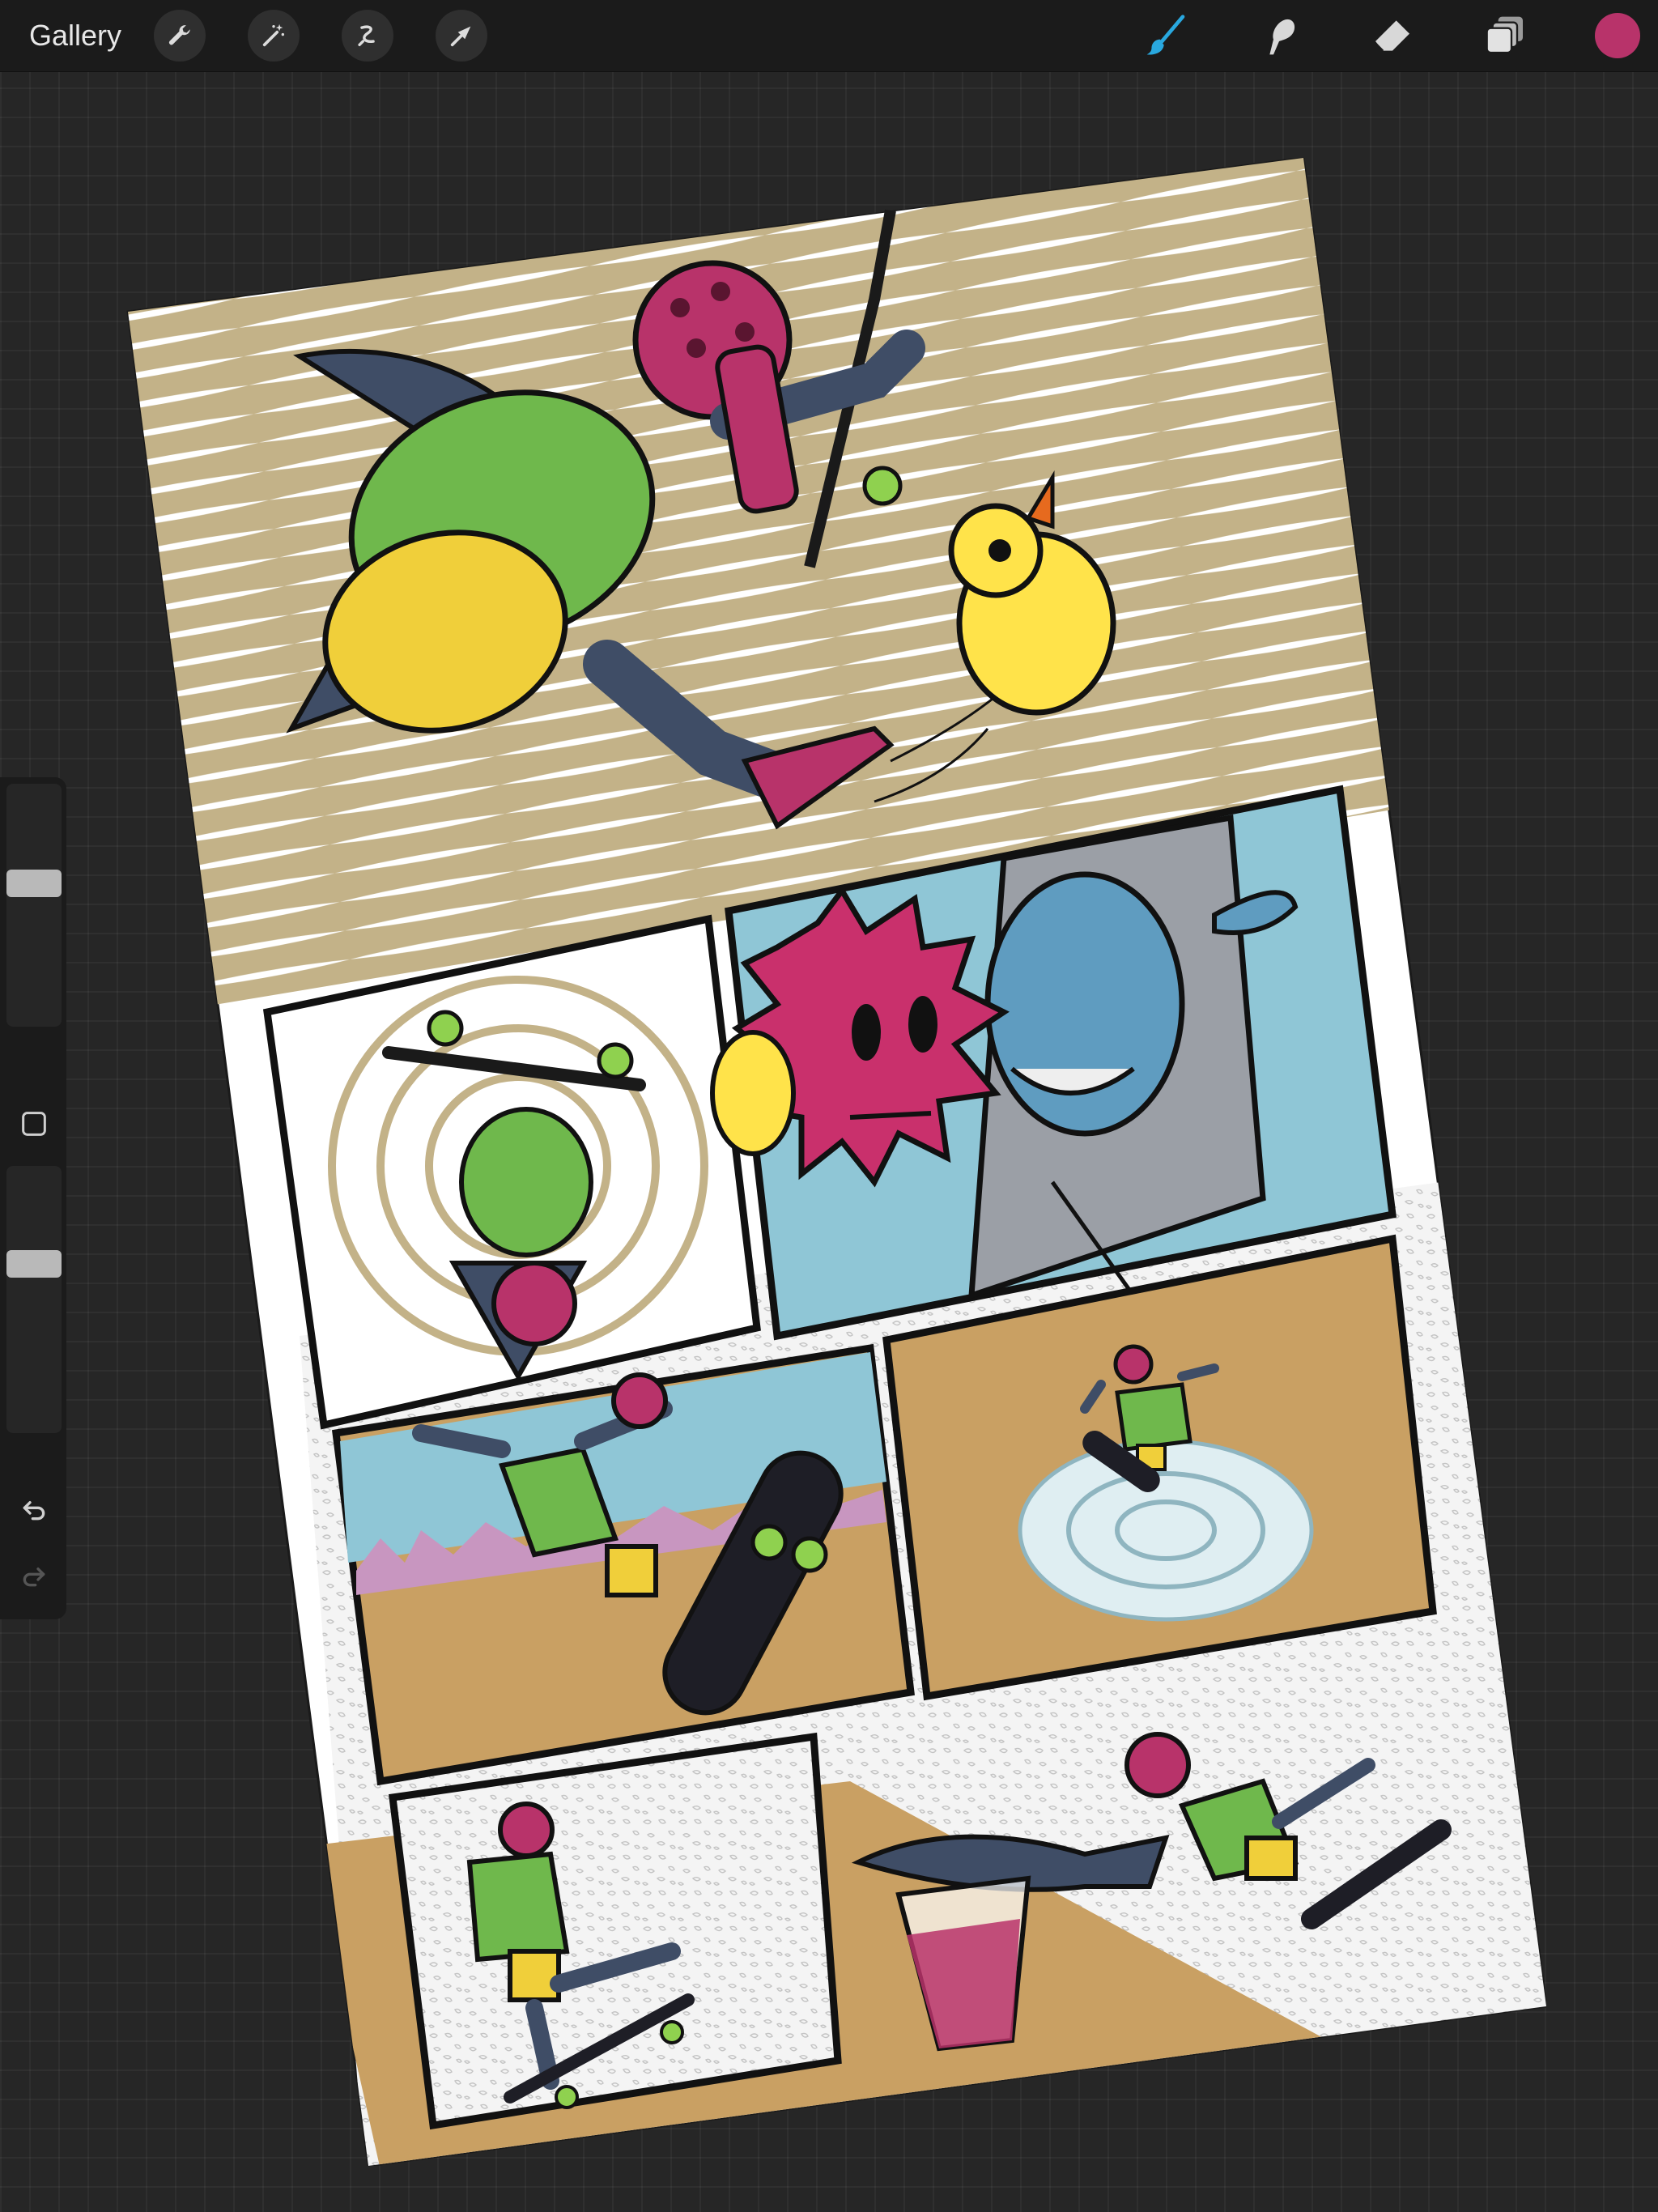 The image size is (1658, 2212). I want to click on wrench-icon, so click(179, 35).